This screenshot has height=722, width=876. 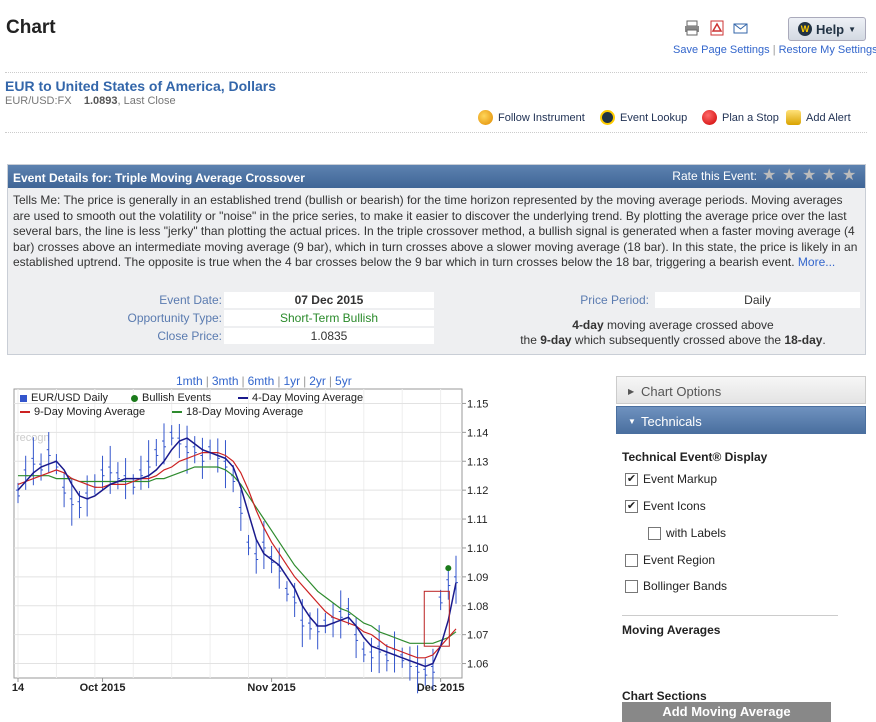 I want to click on legend-ma4: 4-Day Moving Average, so click(x=300, y=398).